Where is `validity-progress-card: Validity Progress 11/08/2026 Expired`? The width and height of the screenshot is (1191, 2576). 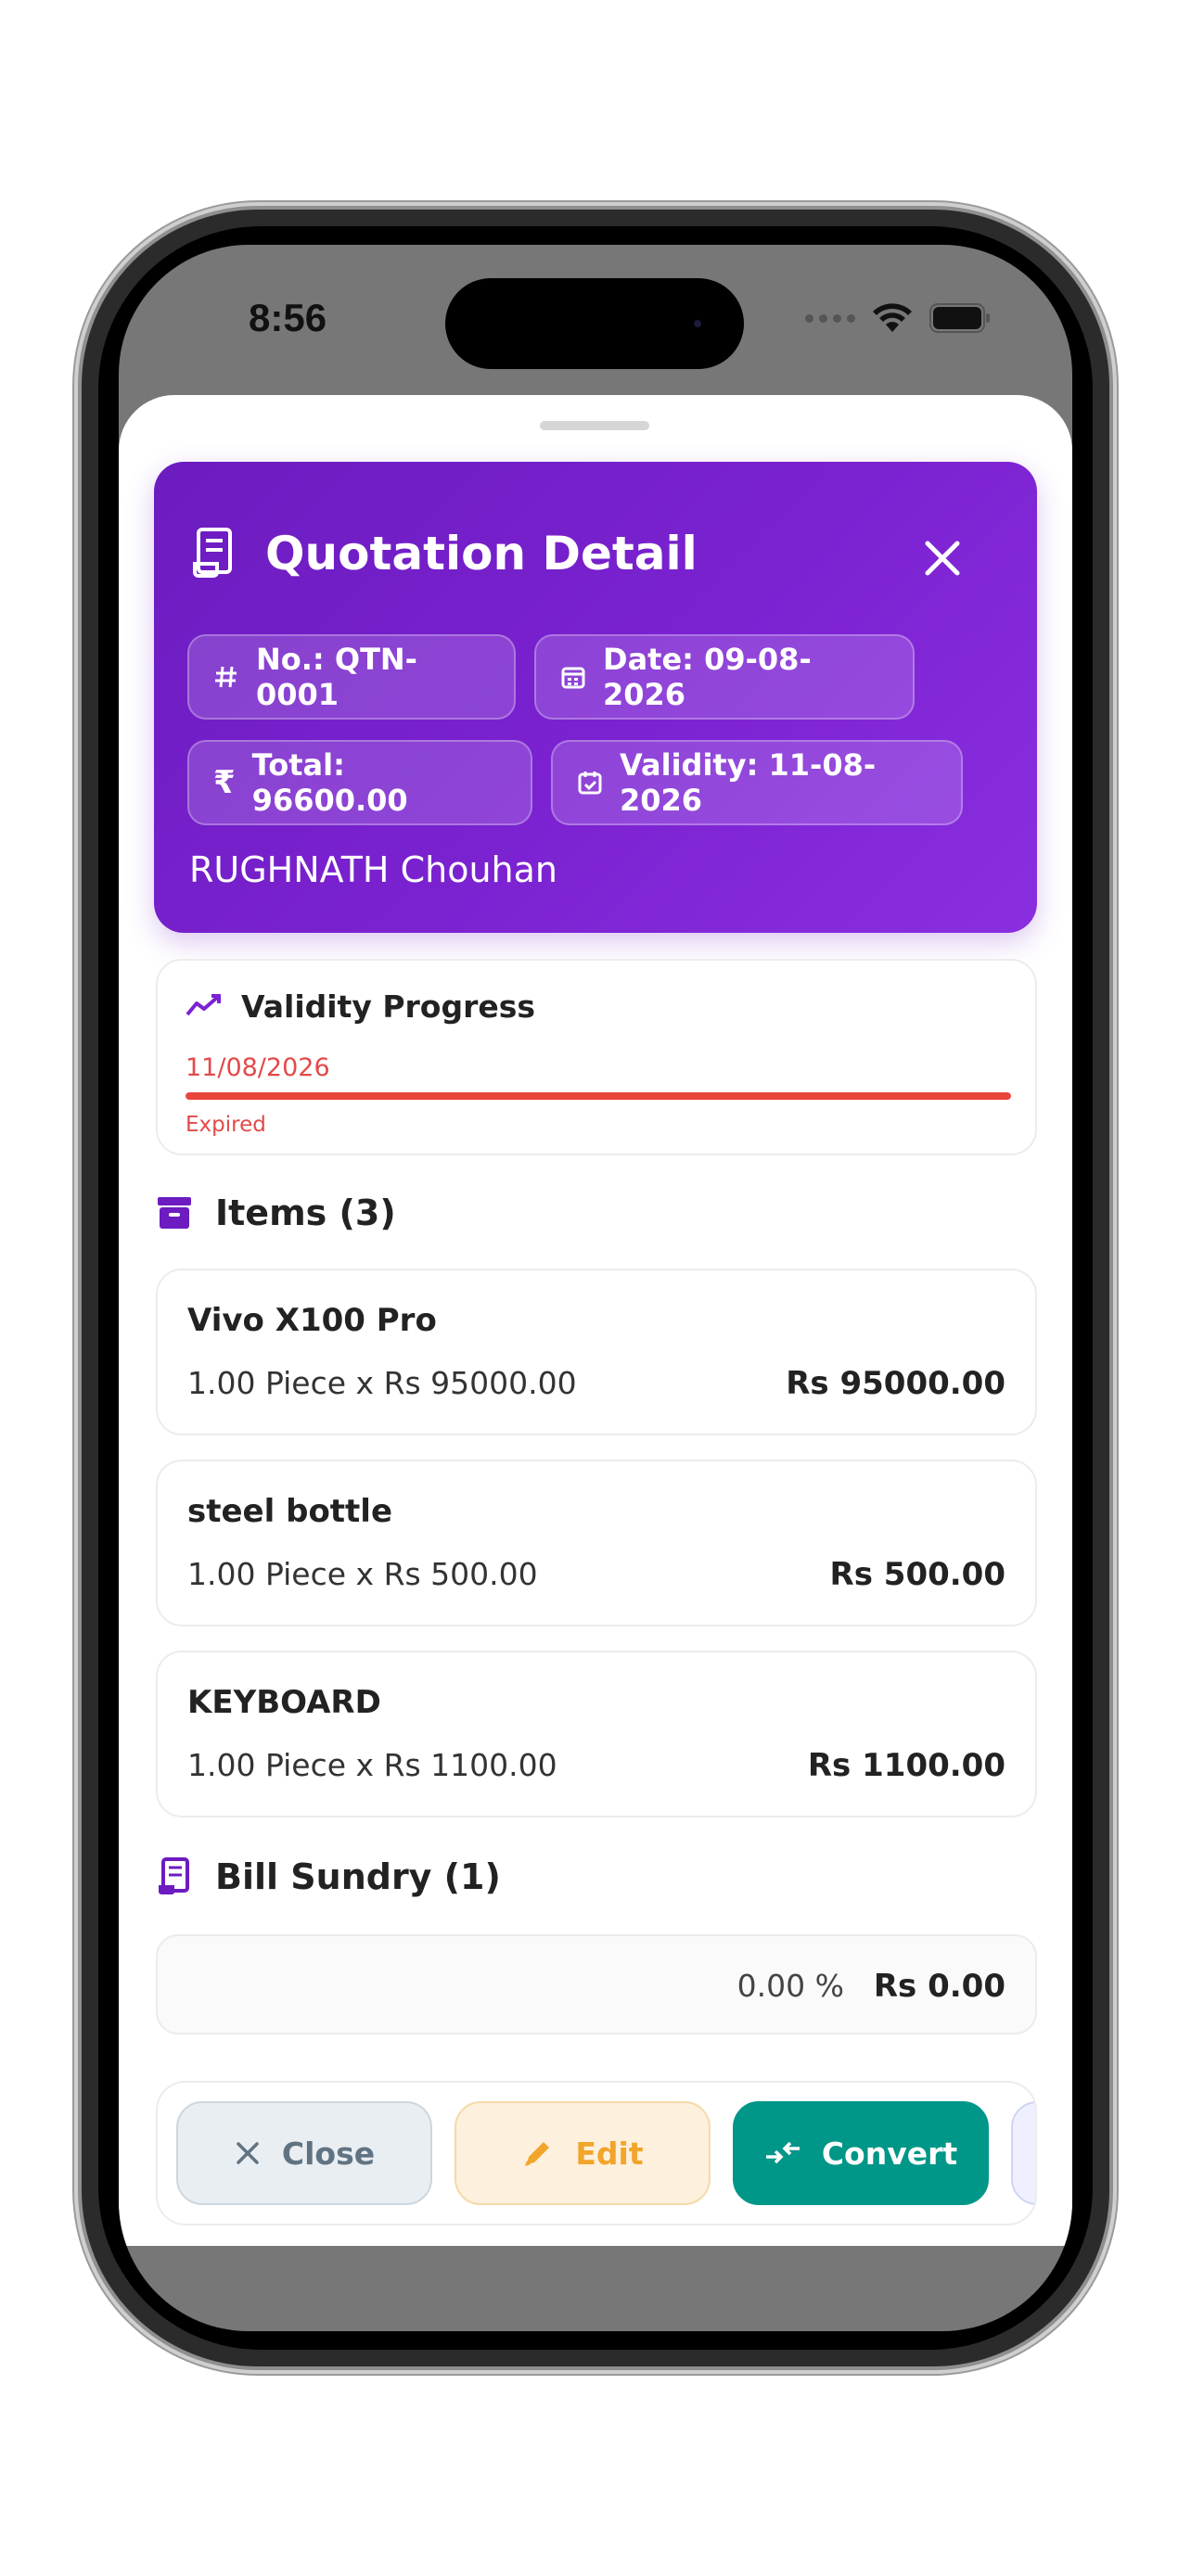
validity-progress-card: Validity Progress 11/08/2026 Expired is located at coordinates (597, 1057).